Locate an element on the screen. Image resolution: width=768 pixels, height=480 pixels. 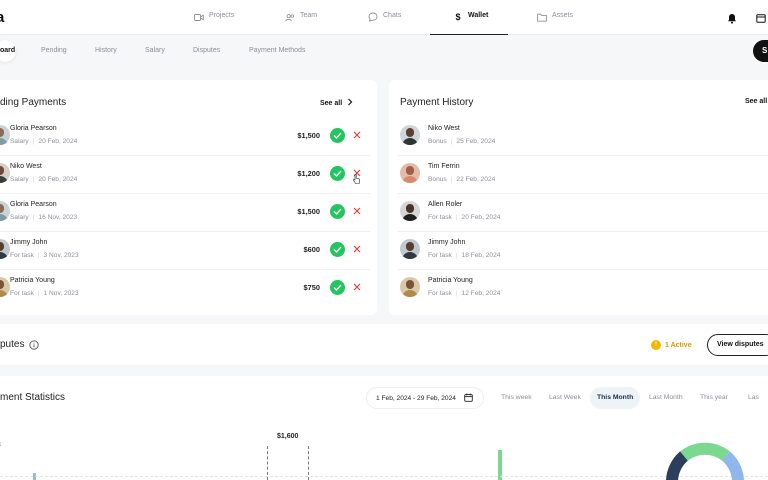
nav-team-label: Team is located at coordinates (309, 15).